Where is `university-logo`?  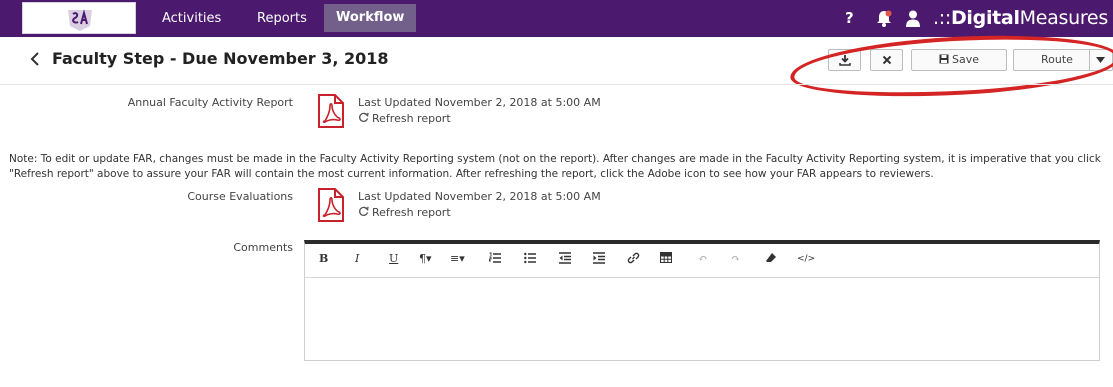 university-logo is located at coordinates (79, 18).